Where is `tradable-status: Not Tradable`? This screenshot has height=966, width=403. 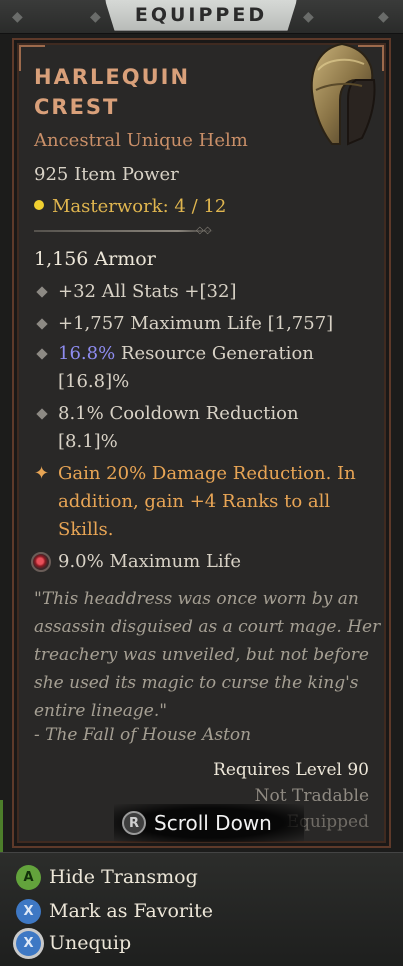
tradable-status: Not Tradable is located at coordinates (311, 796).